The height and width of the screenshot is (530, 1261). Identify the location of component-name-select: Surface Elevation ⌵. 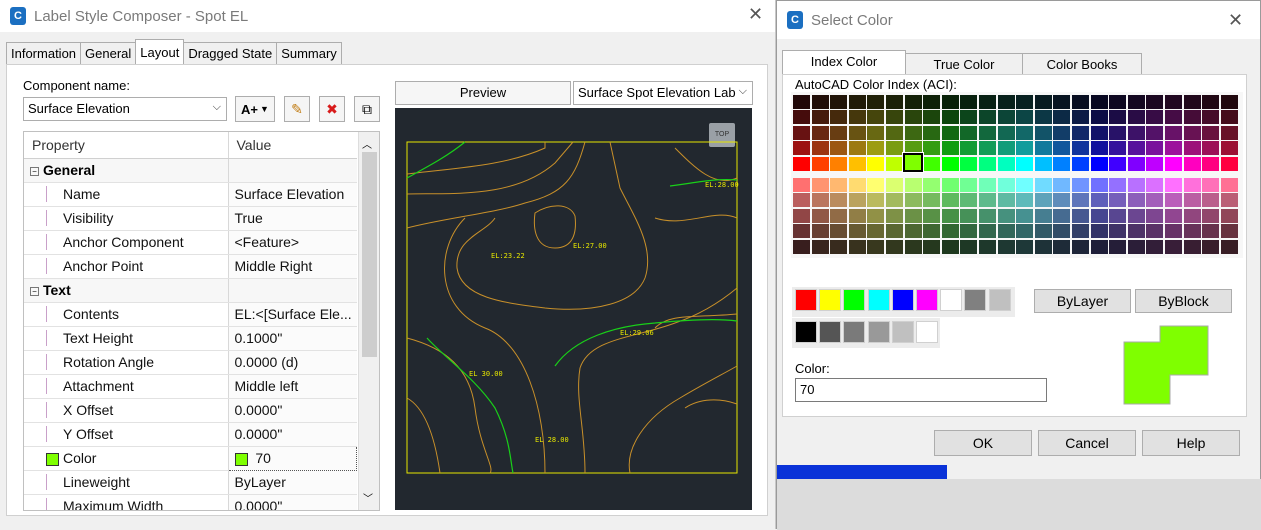
(125, 109).